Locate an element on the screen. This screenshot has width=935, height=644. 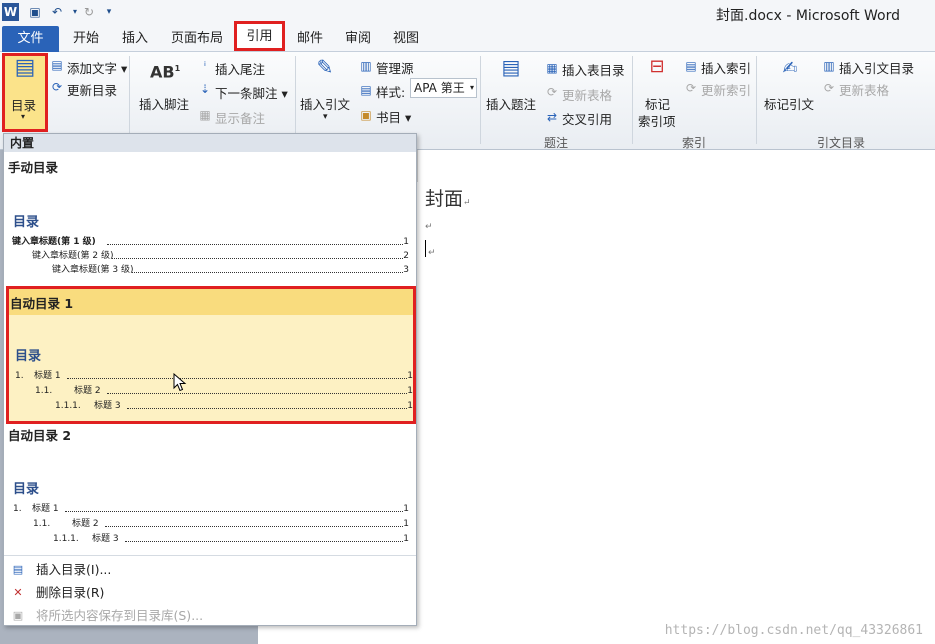
update-toc-icon: ⟳ is located at coordinates (57, 87).